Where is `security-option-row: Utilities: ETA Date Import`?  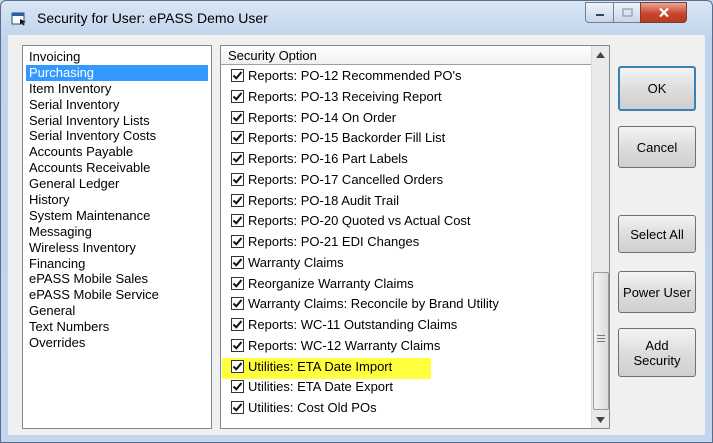
security-option-row: Utilities: ETA Date Import is located at coordinates (406, 368).